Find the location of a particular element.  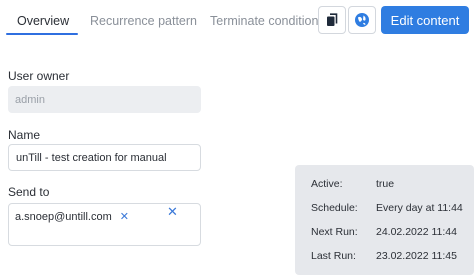

tab-overview: Overview is located at coordinates (43, 21).